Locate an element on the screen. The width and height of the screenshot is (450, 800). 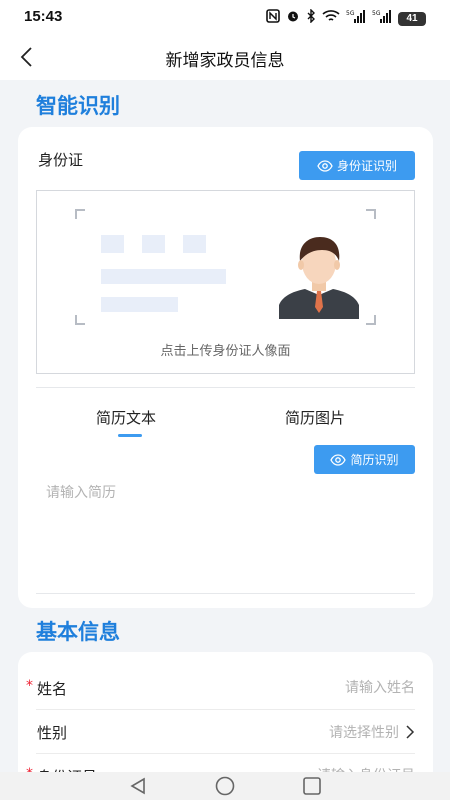
required-mark: * is located at coordinates (29, 686).